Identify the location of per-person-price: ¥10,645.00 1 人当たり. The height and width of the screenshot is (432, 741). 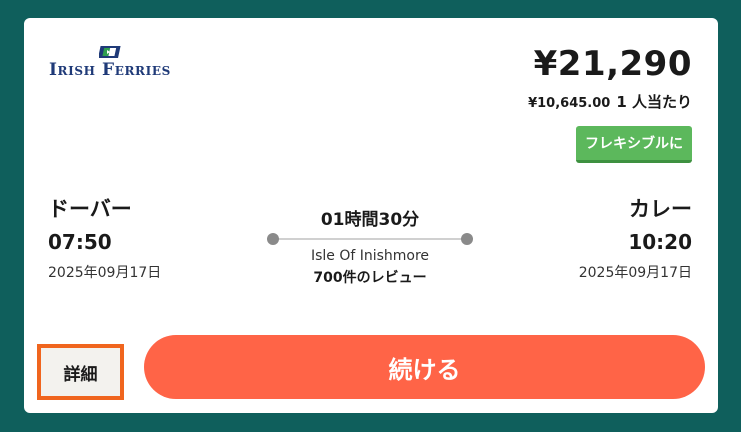
(610, 101).